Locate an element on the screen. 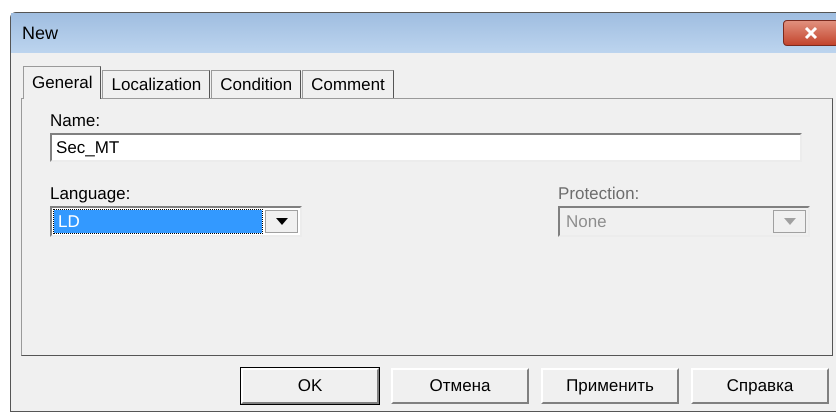  close-button is located at coordinates (809, 33).